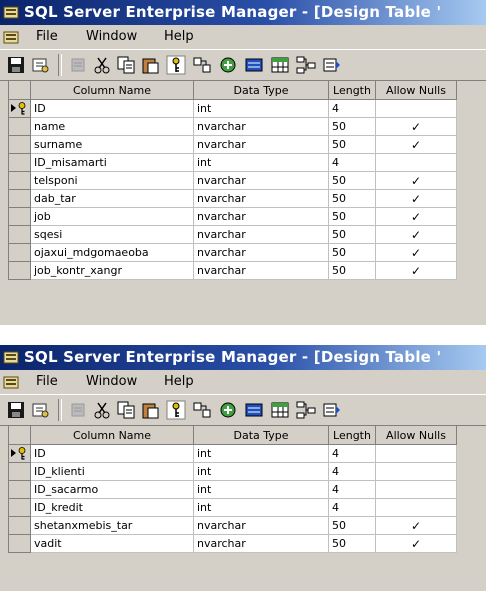  Describe the element at coordinates (40, 410) in the screenshot. I see `properties-icon` at that location.